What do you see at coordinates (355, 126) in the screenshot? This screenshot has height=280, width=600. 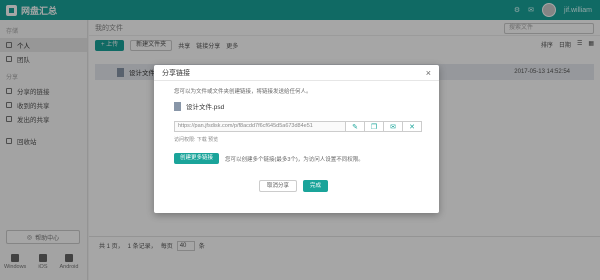 I see `edit-icon: ✎` at bounding box center [355, 126].